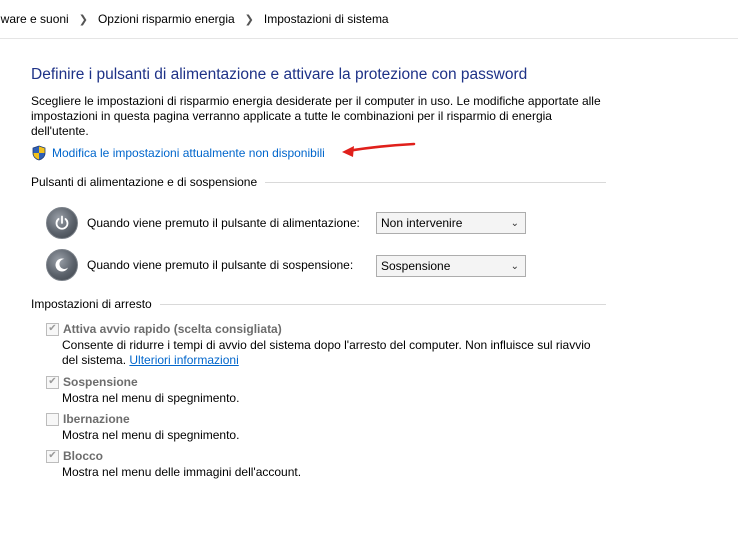 This screenshot has width=738, height=542. What do you see at coordinates (94, 360) in the screenshot?
I see `fast-startup-desc-line2: del sistema.` at bounding box center [94, 360].